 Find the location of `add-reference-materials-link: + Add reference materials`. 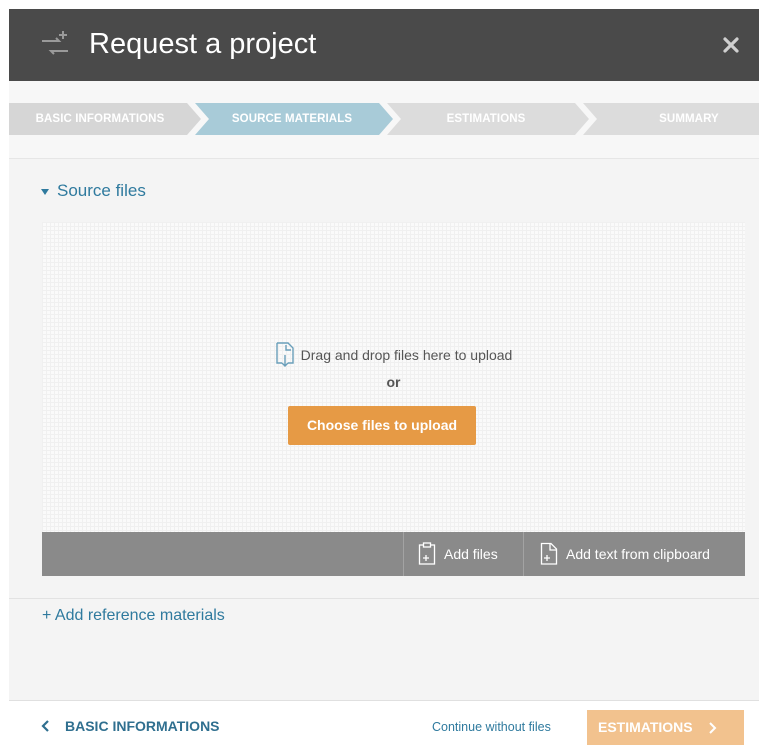

add-reference-materials-link: + Add reference materials is located at coordinates (133, 616).